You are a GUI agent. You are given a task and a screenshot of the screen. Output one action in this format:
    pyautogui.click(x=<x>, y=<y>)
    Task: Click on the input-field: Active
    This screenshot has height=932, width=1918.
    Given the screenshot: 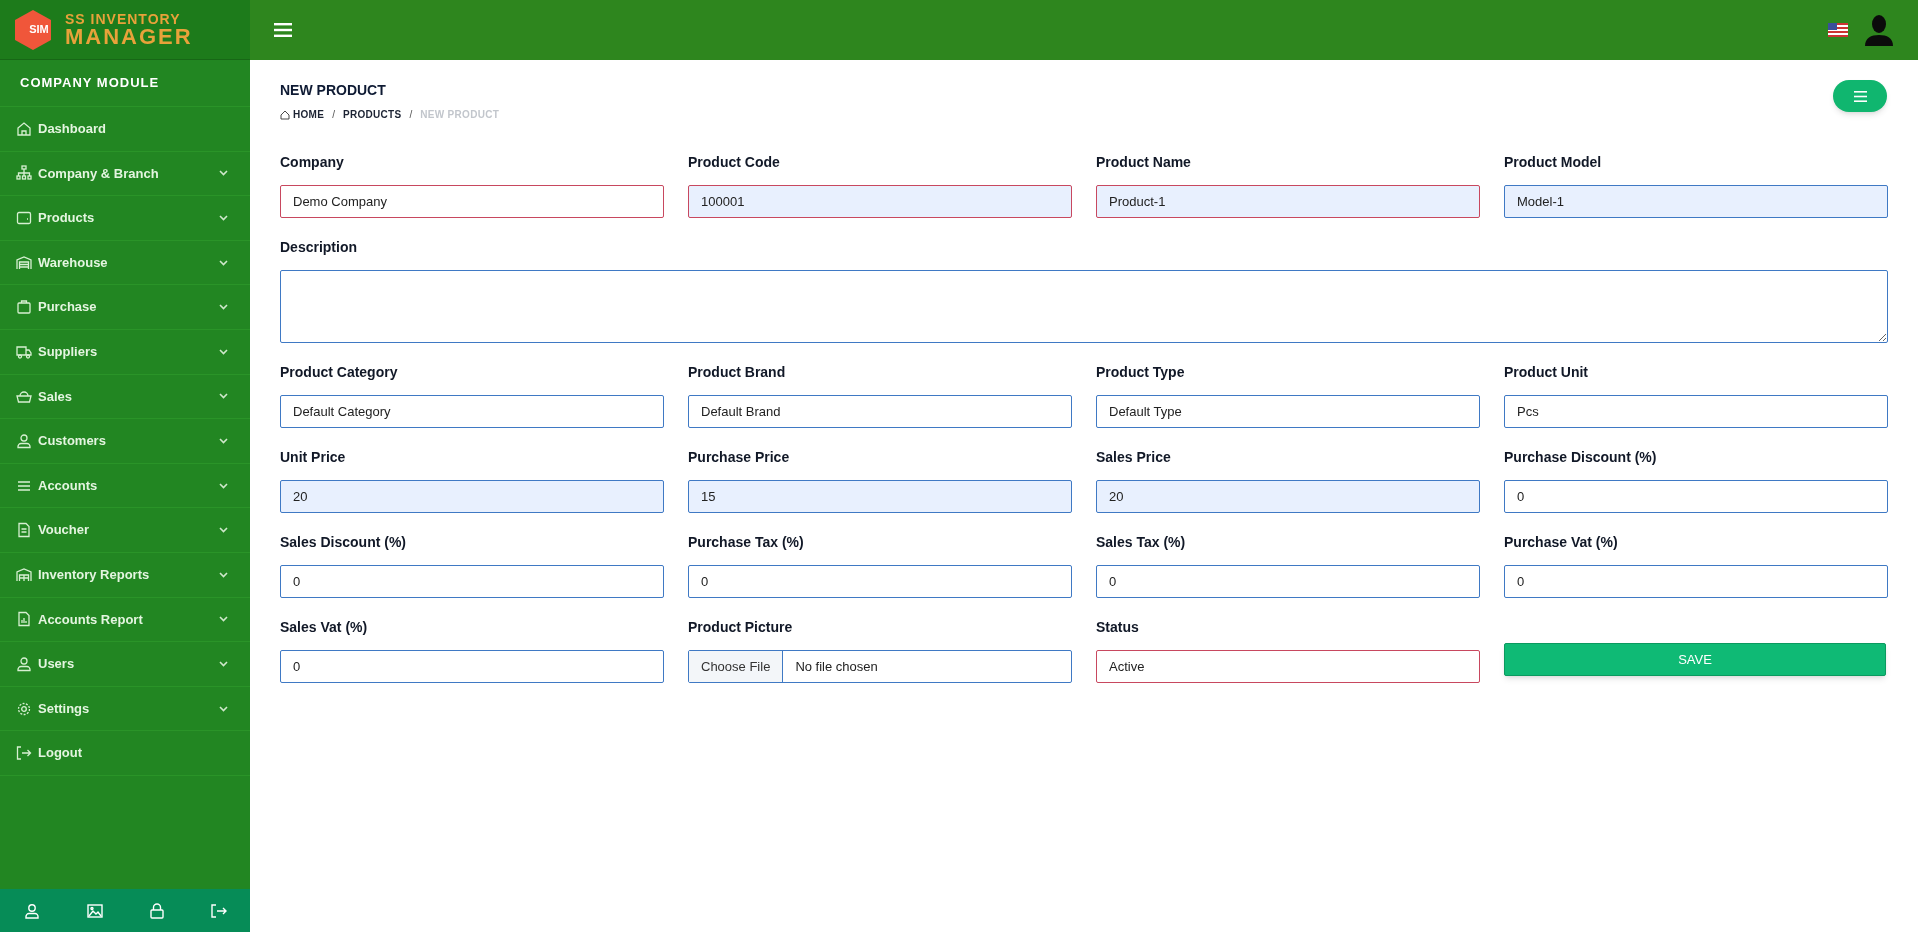 What is the action you would take?
    pyautogui.click(x=1288, y=666)
    